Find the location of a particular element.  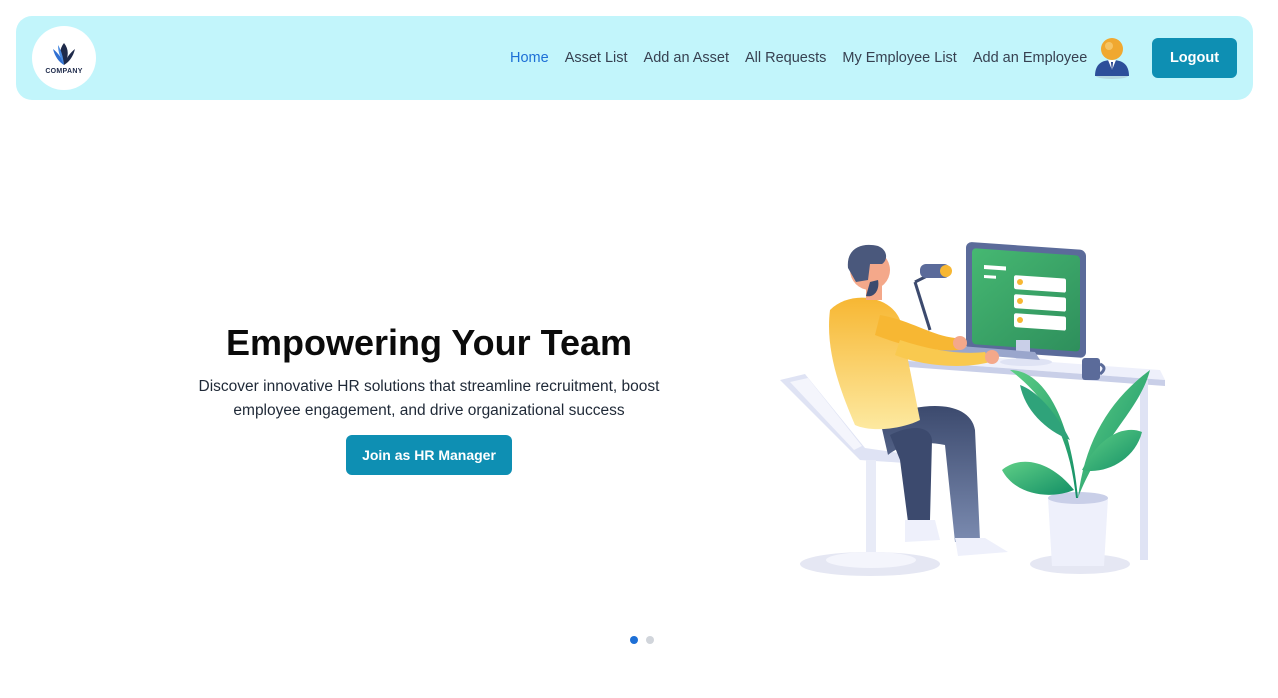

nav-link-my-employee-list: My Employee List is located at coordinates (899, 58).